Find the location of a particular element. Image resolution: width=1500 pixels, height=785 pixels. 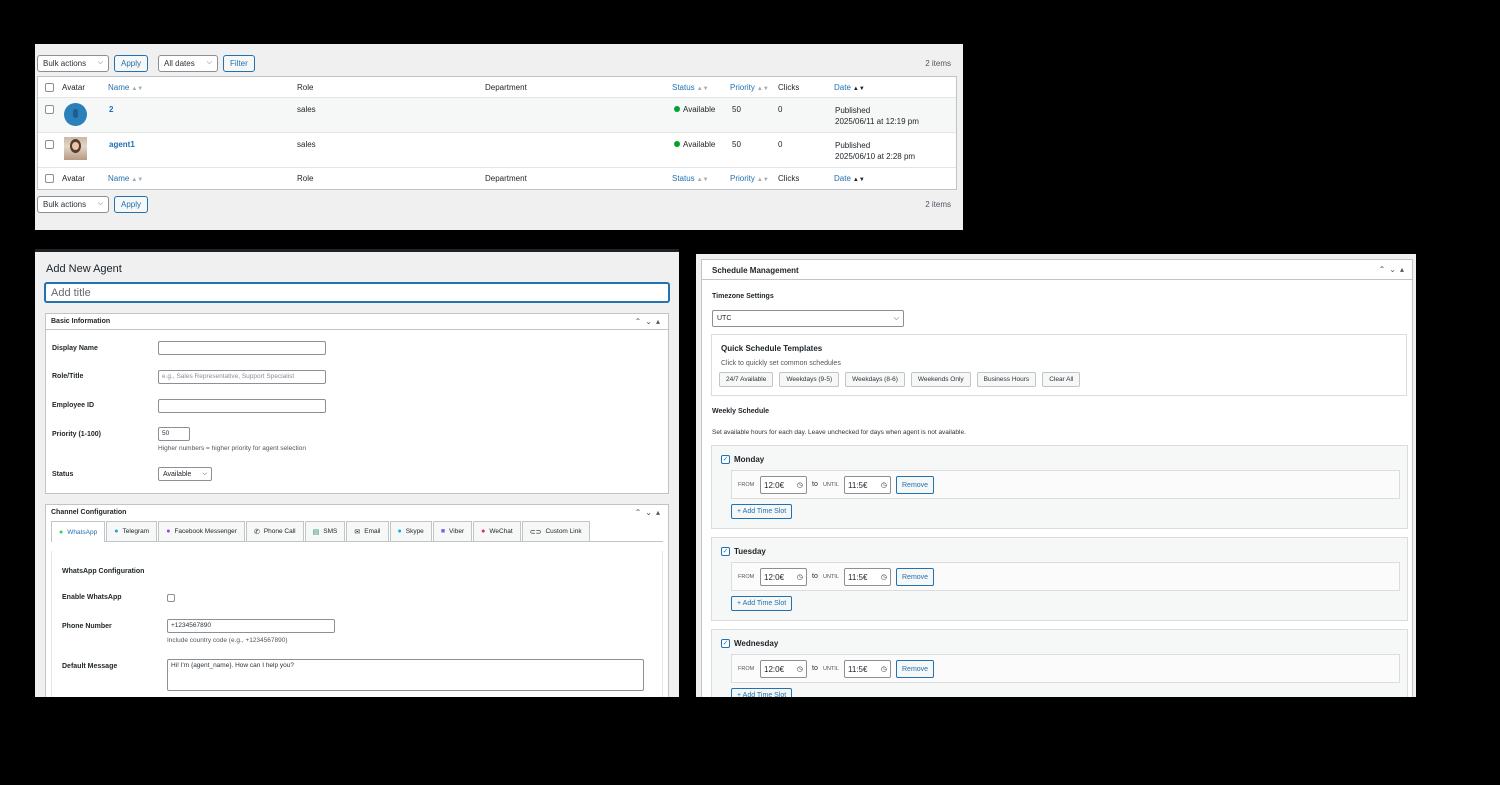

tab-sms: ▤ SMS is located at coordinates (325, 531).